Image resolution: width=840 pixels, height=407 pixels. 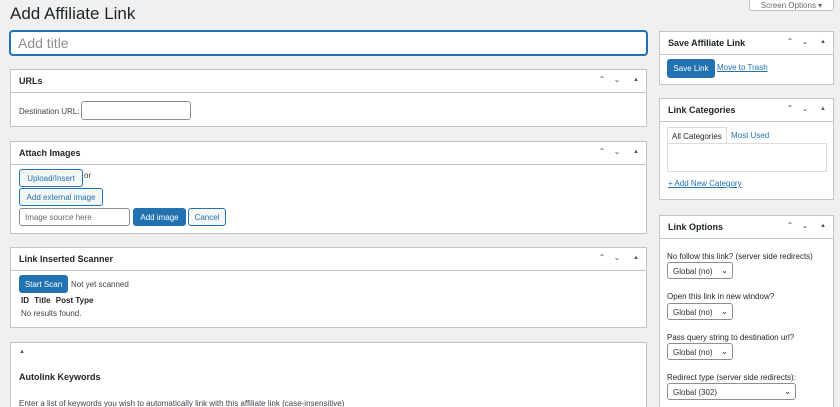 I want to click on urls-box-title: URLs, so click(x=31, y=81).